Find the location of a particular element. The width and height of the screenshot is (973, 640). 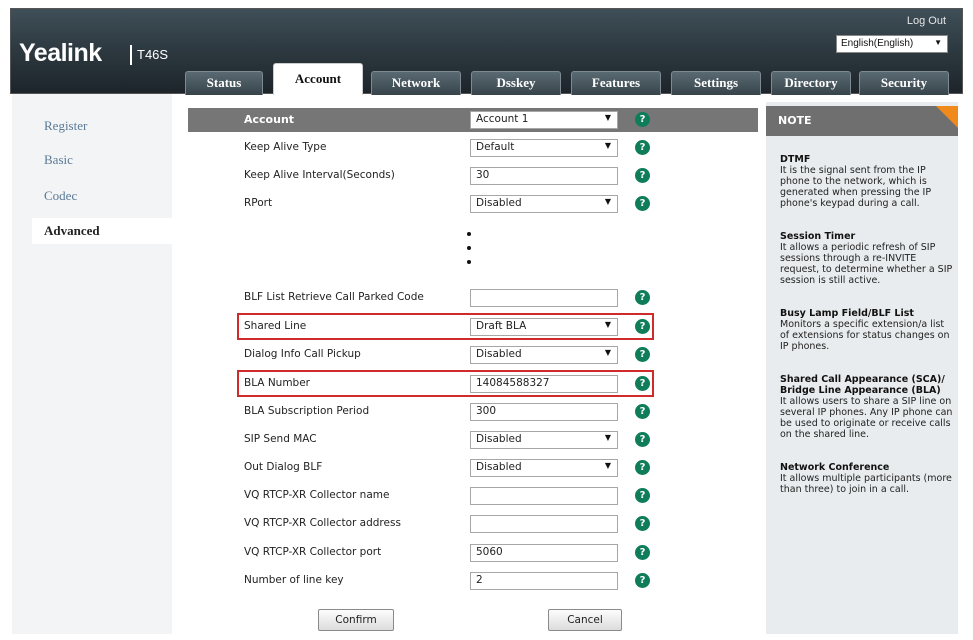

vq-collector-name-input is located at coordinates (544, 496).